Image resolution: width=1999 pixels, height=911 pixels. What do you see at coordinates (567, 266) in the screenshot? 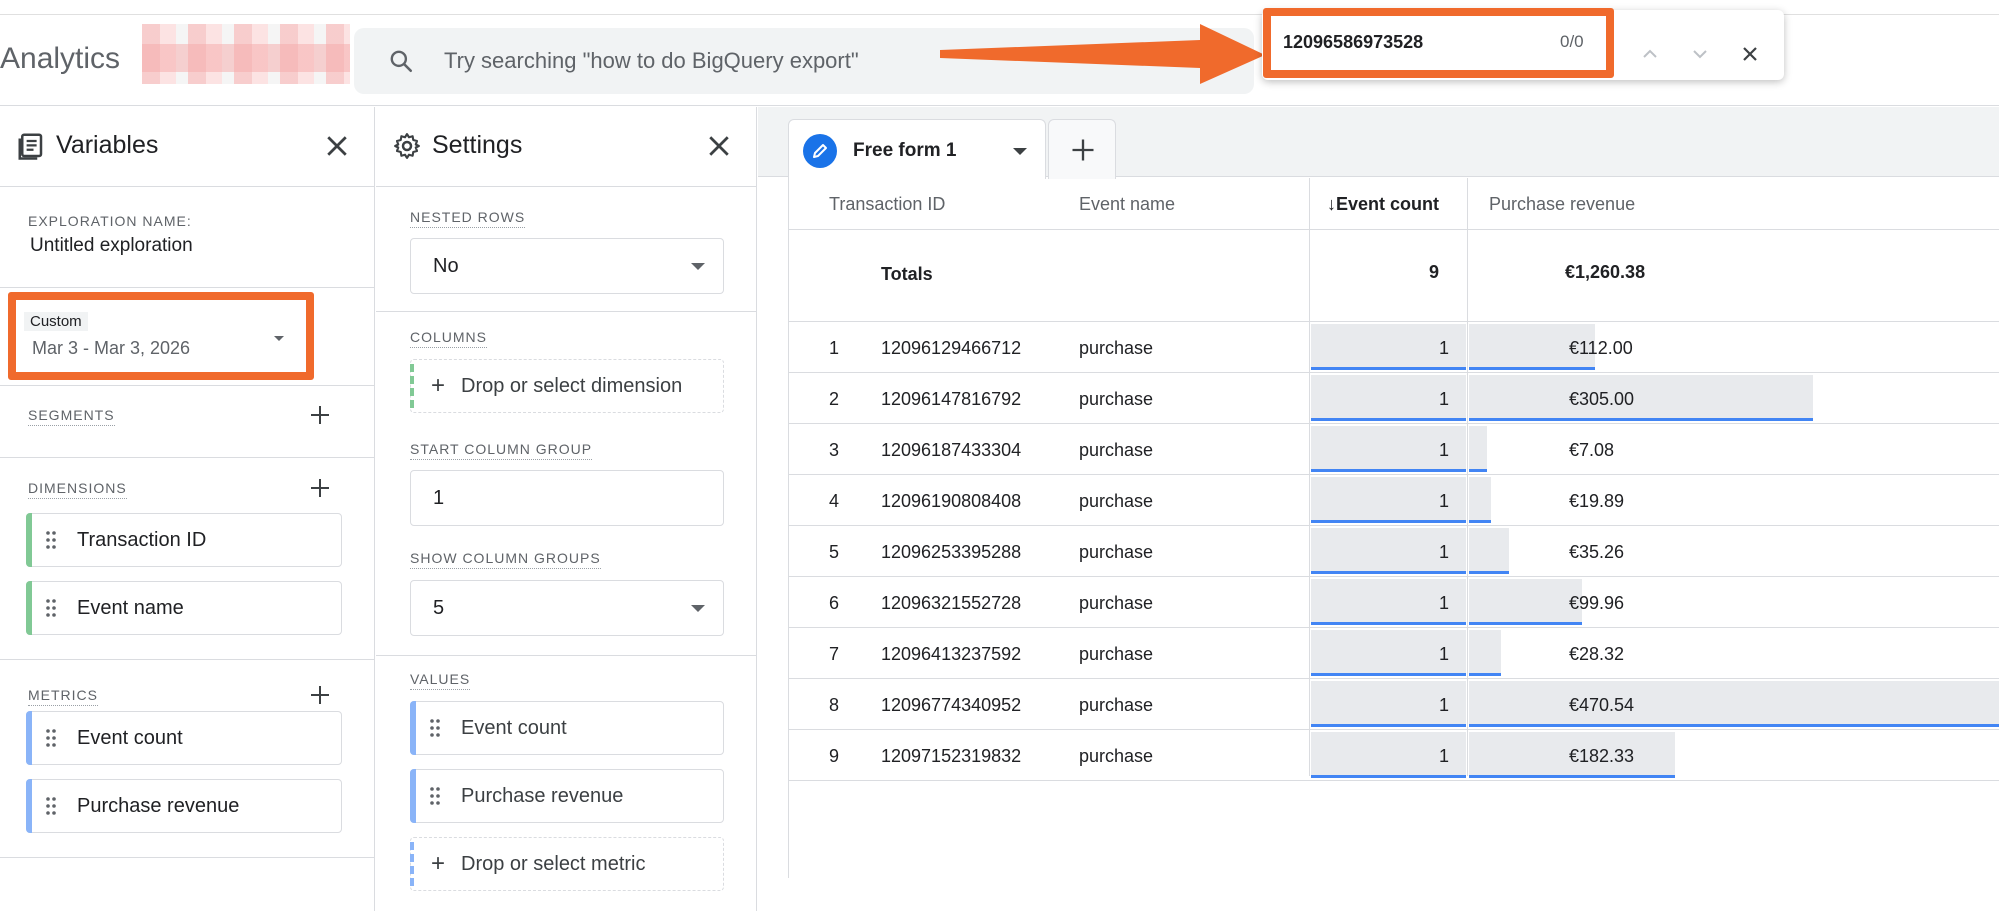
I see `nested-rows-select: No` at bounding box center [567, 266].